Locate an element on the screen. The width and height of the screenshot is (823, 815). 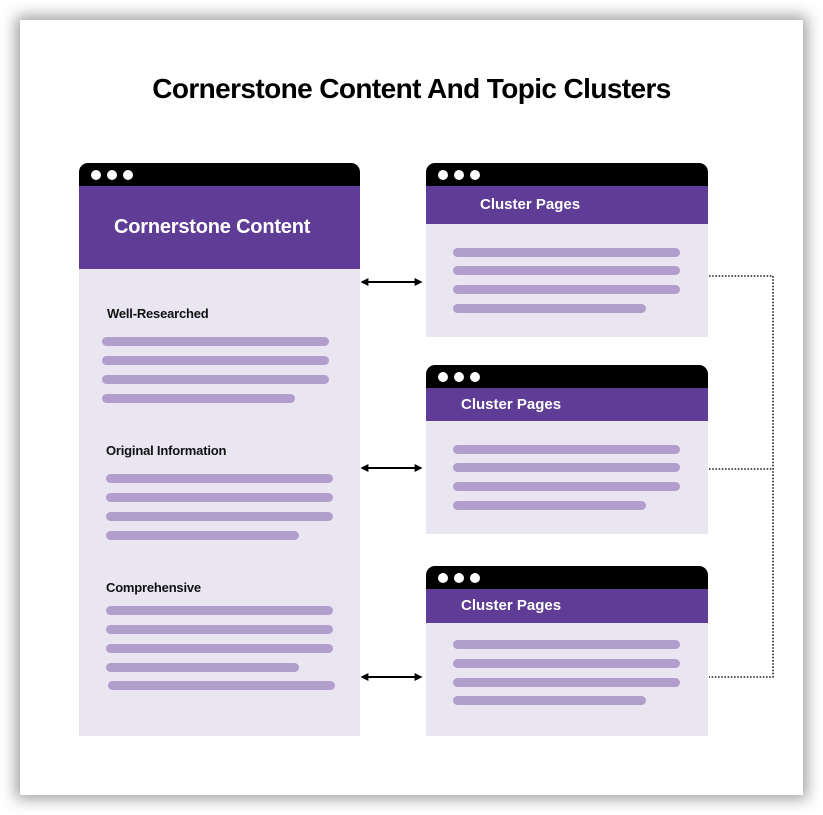
cluster-window-2: Cluster Pages is located at coordinates (567, 449).